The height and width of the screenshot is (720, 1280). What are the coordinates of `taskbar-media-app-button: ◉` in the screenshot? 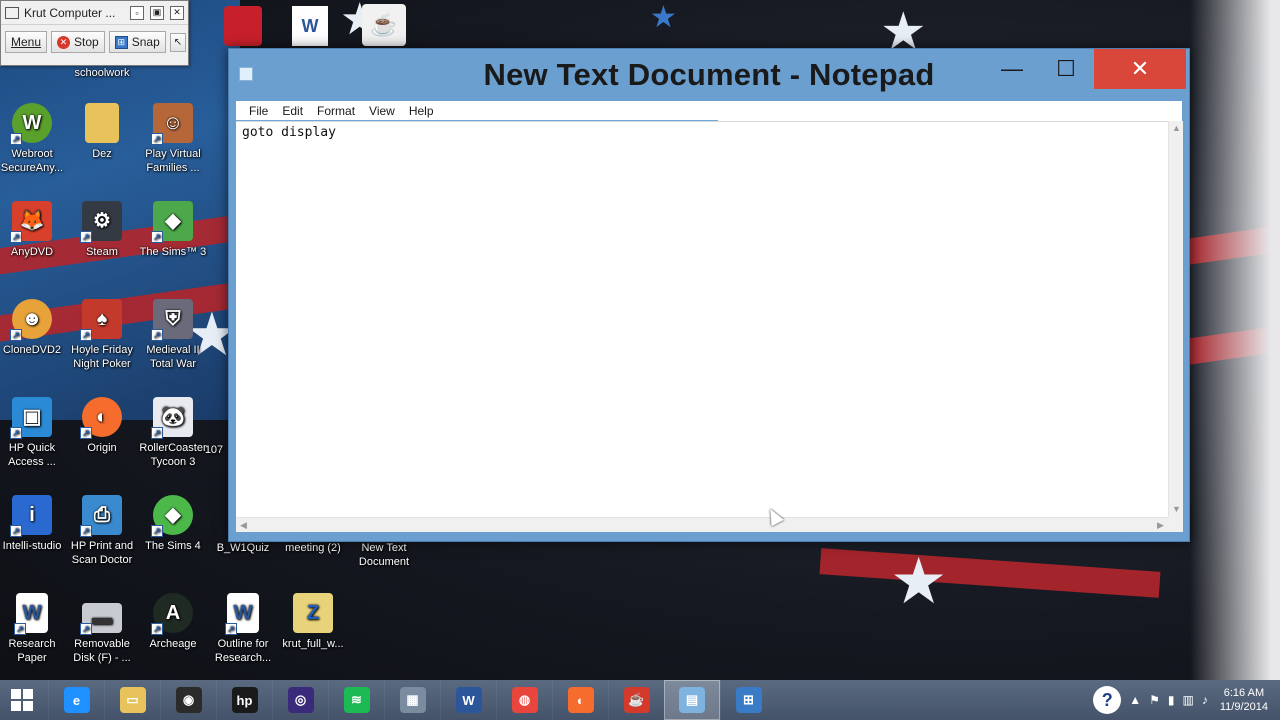 It's located at (188, 700).